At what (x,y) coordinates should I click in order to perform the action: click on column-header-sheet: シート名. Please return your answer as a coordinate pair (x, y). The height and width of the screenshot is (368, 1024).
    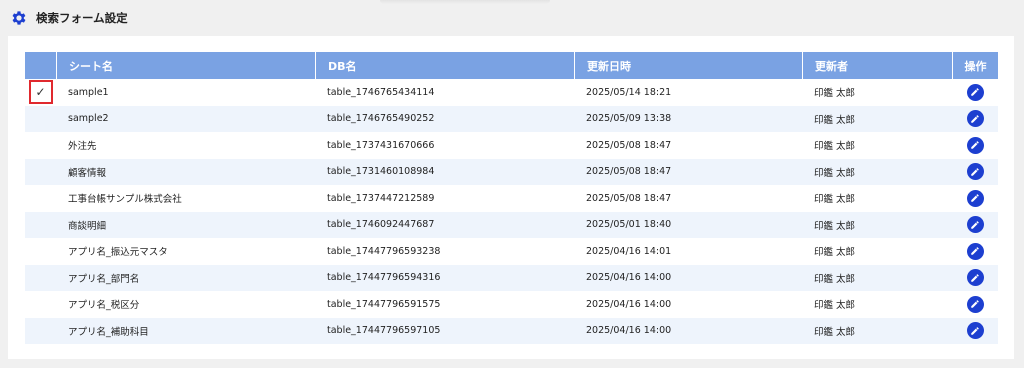
    Looking at the image, I should click on (185, 65).